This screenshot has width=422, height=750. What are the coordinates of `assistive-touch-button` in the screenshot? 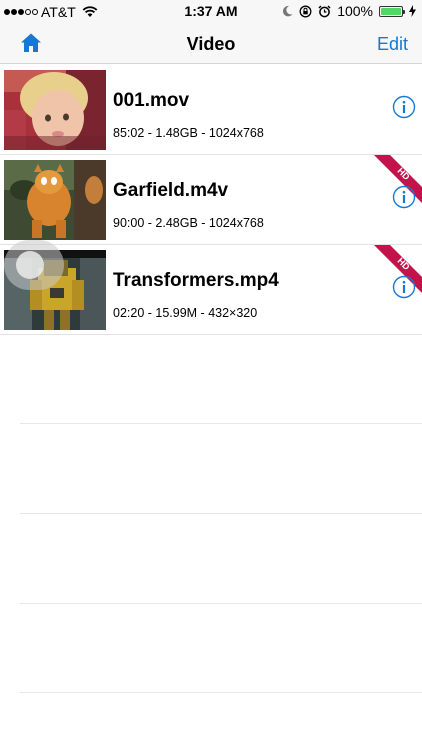 It's located at (34, 265).